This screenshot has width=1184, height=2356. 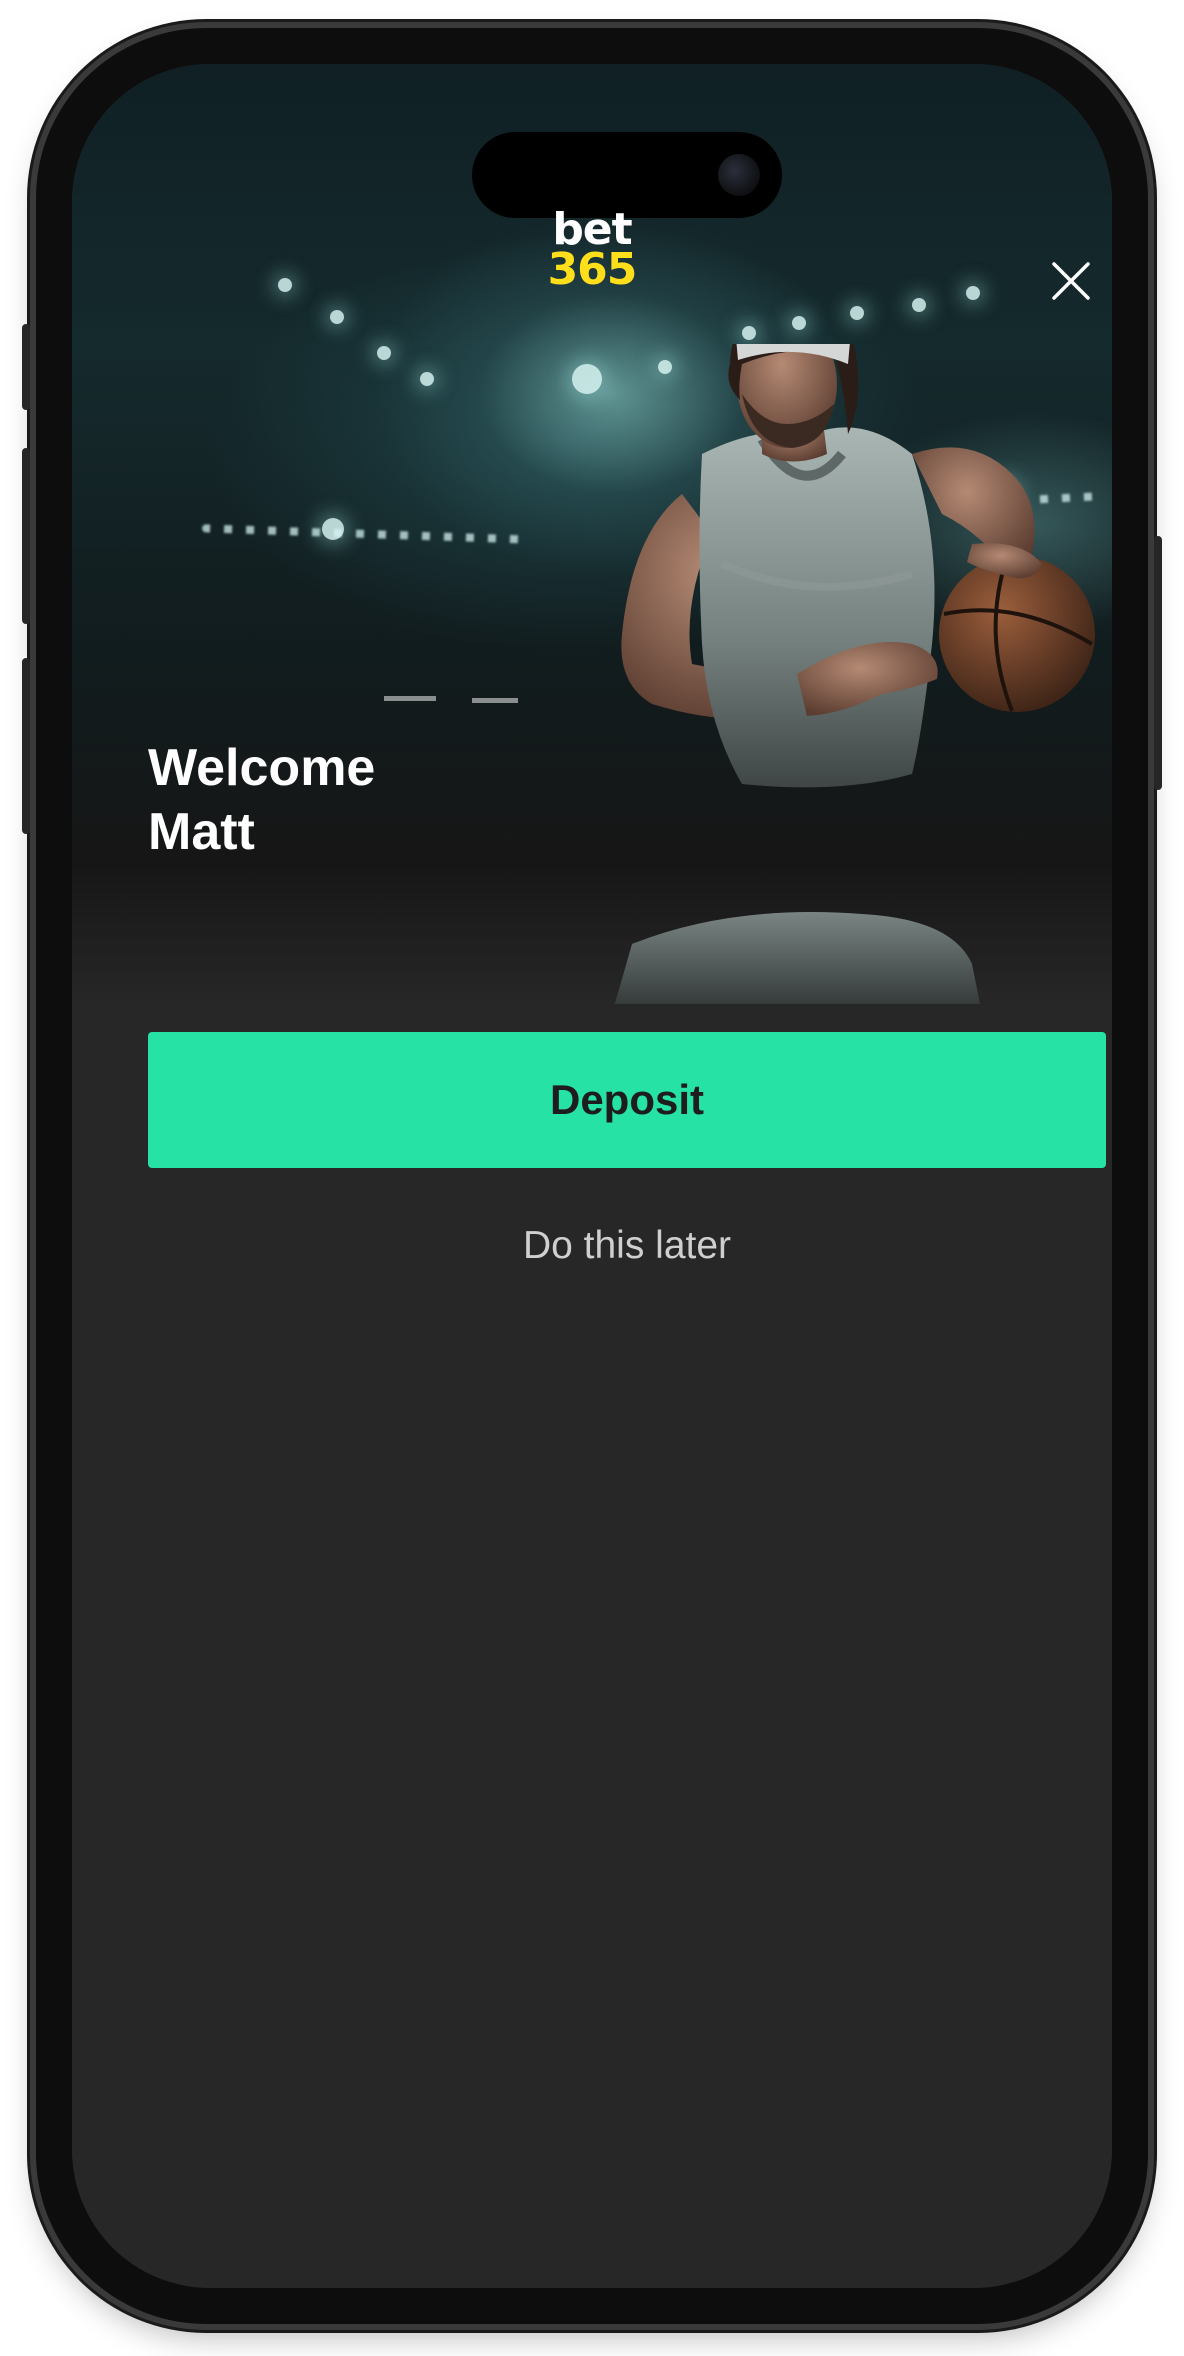 What do you see at coordinates (358, 800) in the screenshot?
I see `welcome-heading: Welcome Matt` at bounding box center [358, 800].